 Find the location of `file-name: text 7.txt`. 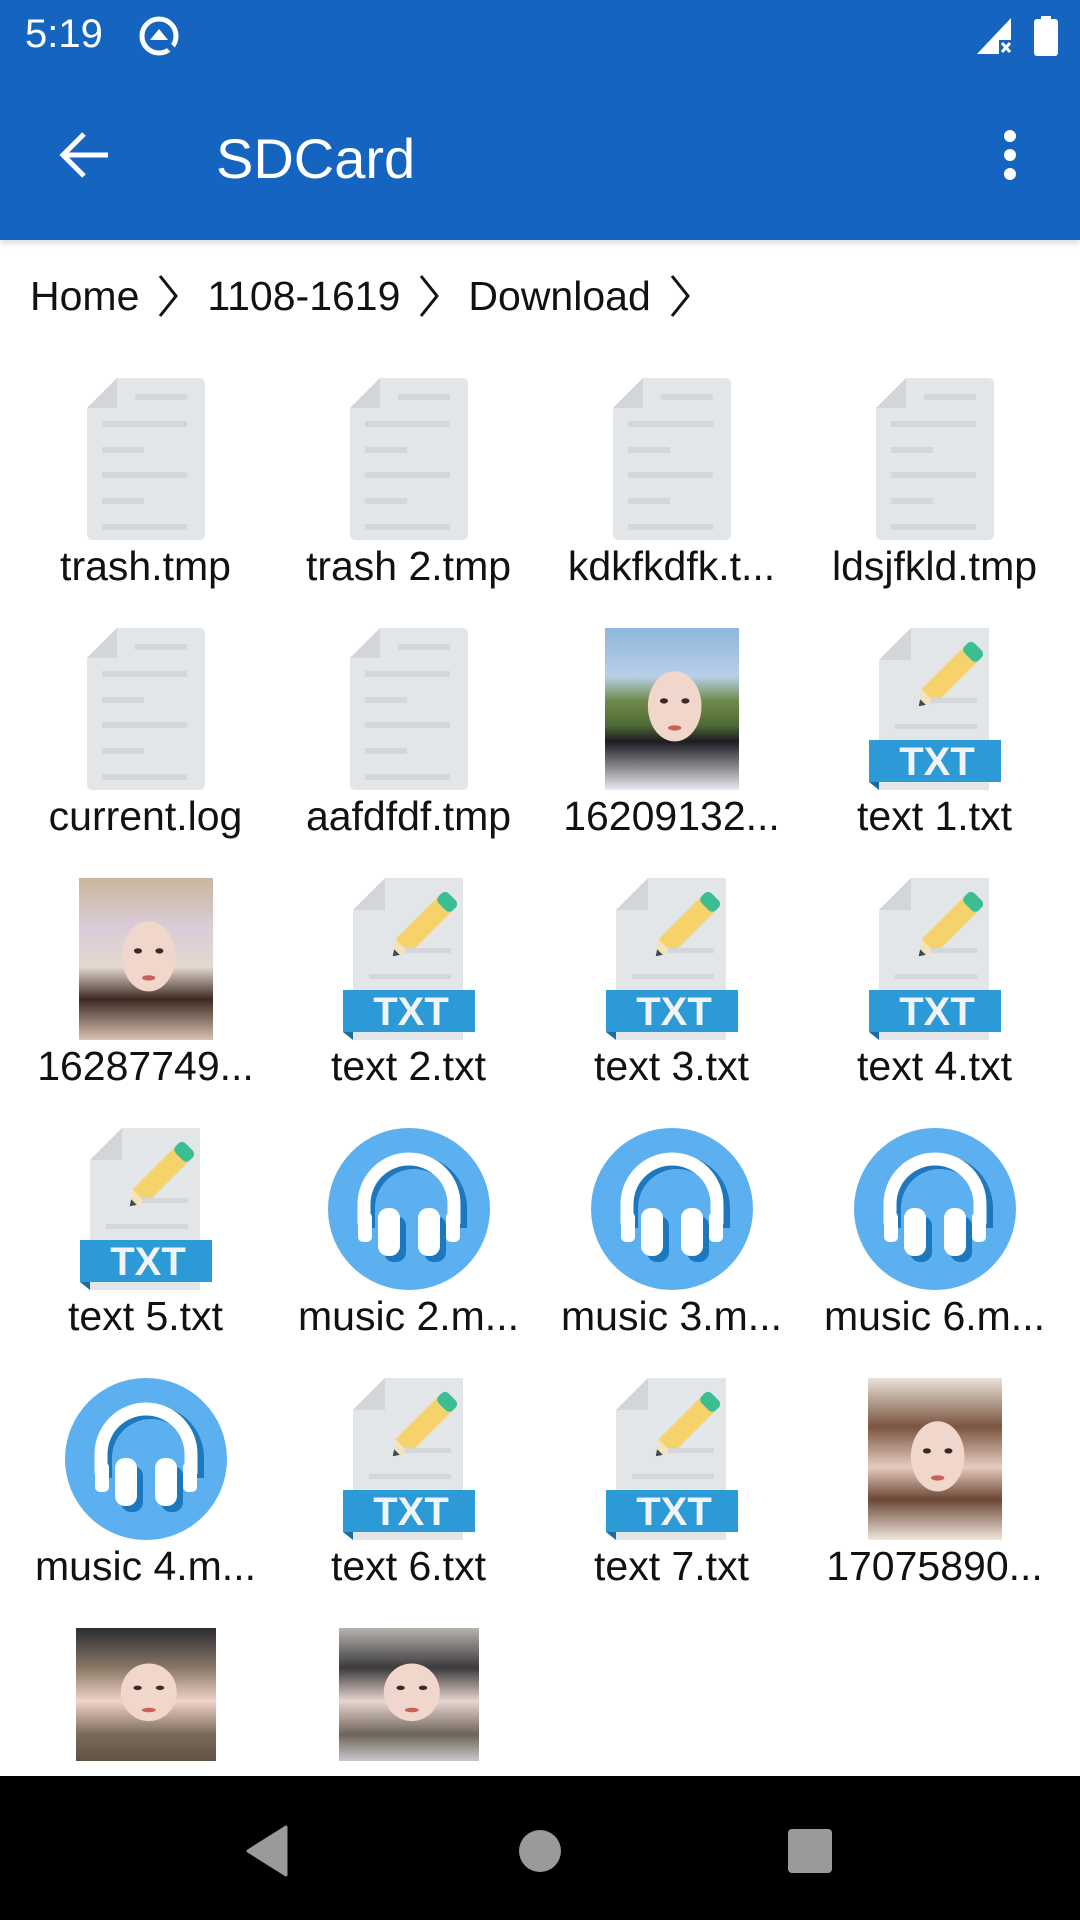

file-name: text 7.txt is located at coordinates (671, 1566).